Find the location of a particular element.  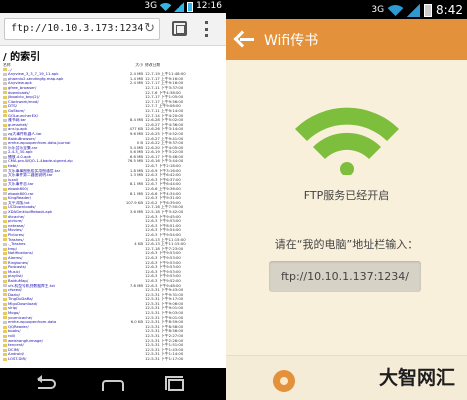

url-field: ftp://10.10.3.173:1234 ↻ is located at coordinates (82, 29).